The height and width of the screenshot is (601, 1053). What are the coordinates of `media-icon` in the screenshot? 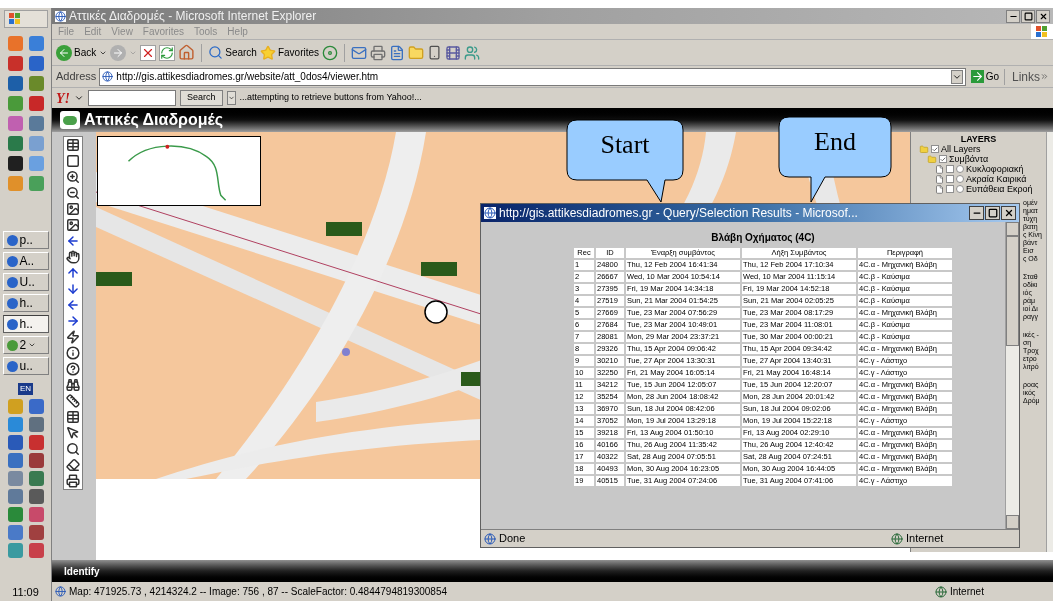 It's located at (330, 52).